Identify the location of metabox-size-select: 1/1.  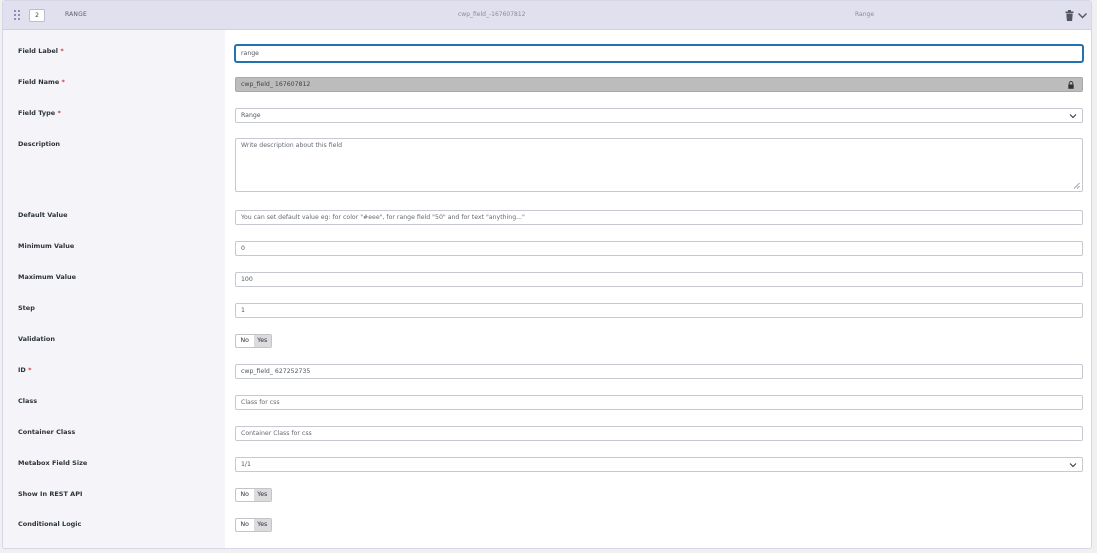
(659, 464).